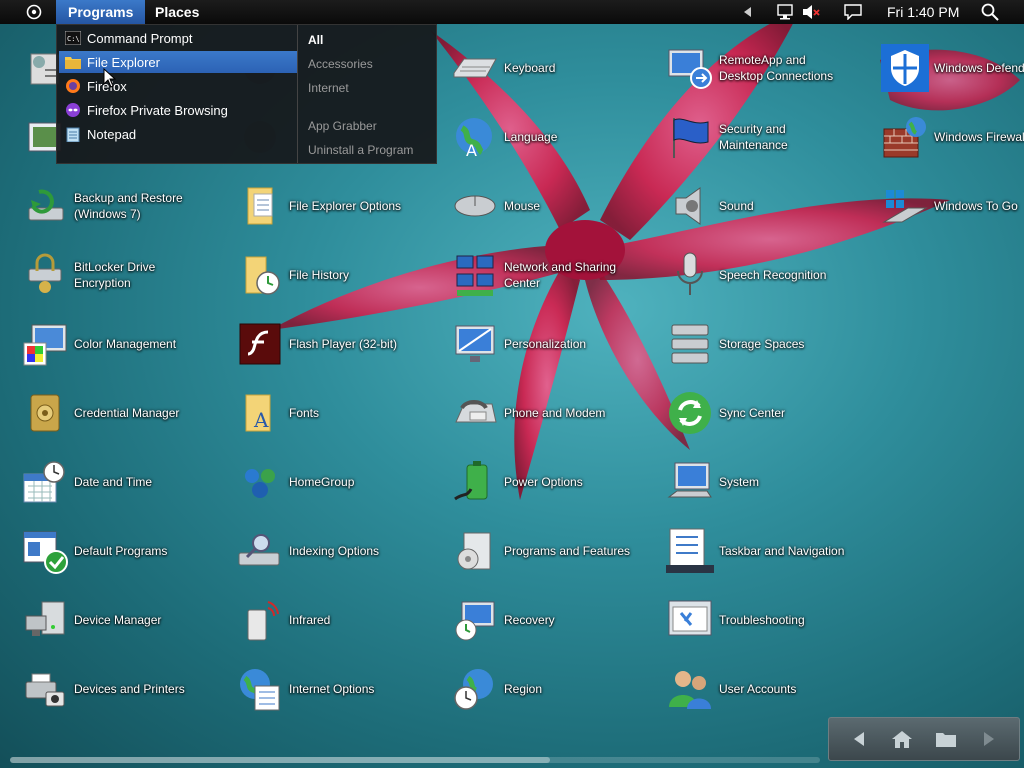 The width and height of the screenshot is (1024, 768). Describe the element at coordinates (770, 482) in the screenshot. I see `cp-item-system: System` at that location.